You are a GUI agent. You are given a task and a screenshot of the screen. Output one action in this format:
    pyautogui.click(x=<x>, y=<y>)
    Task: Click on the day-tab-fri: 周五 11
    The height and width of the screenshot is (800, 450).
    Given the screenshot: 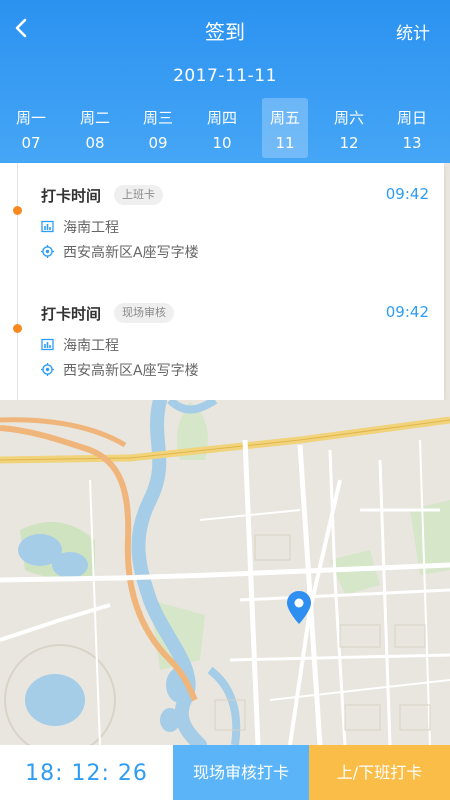 What is the action you would take?
    pyautogui.click(x=285, y=128)
    